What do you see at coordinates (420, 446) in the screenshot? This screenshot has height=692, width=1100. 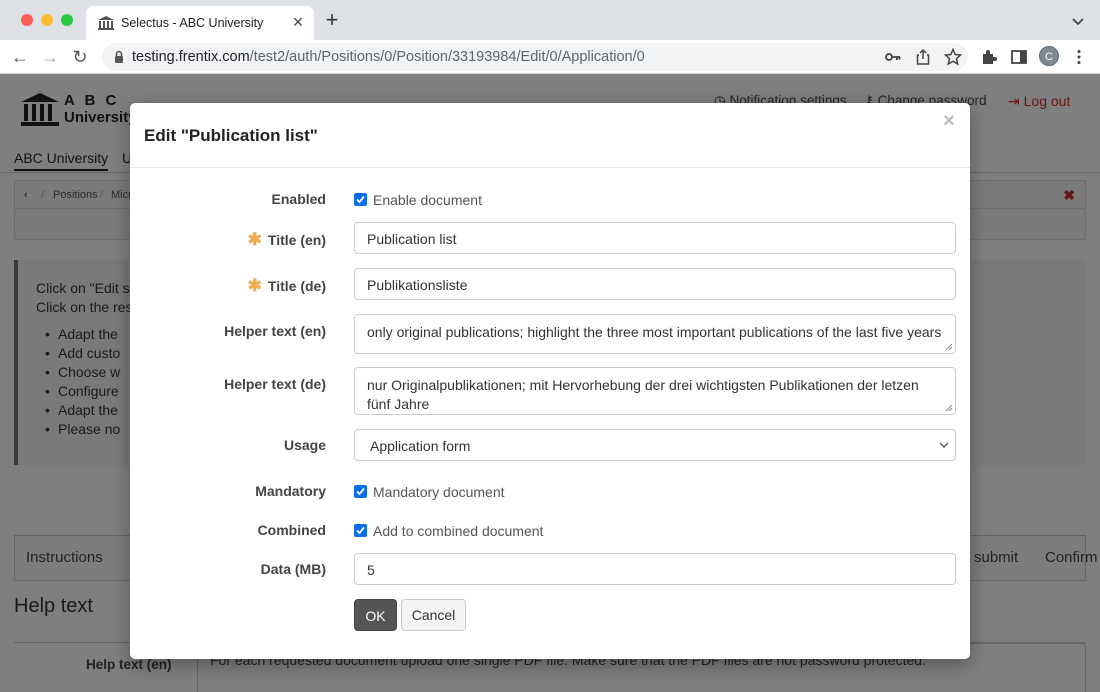 I see `usage-selected-value: Application form` at bounding box center [420, 446].